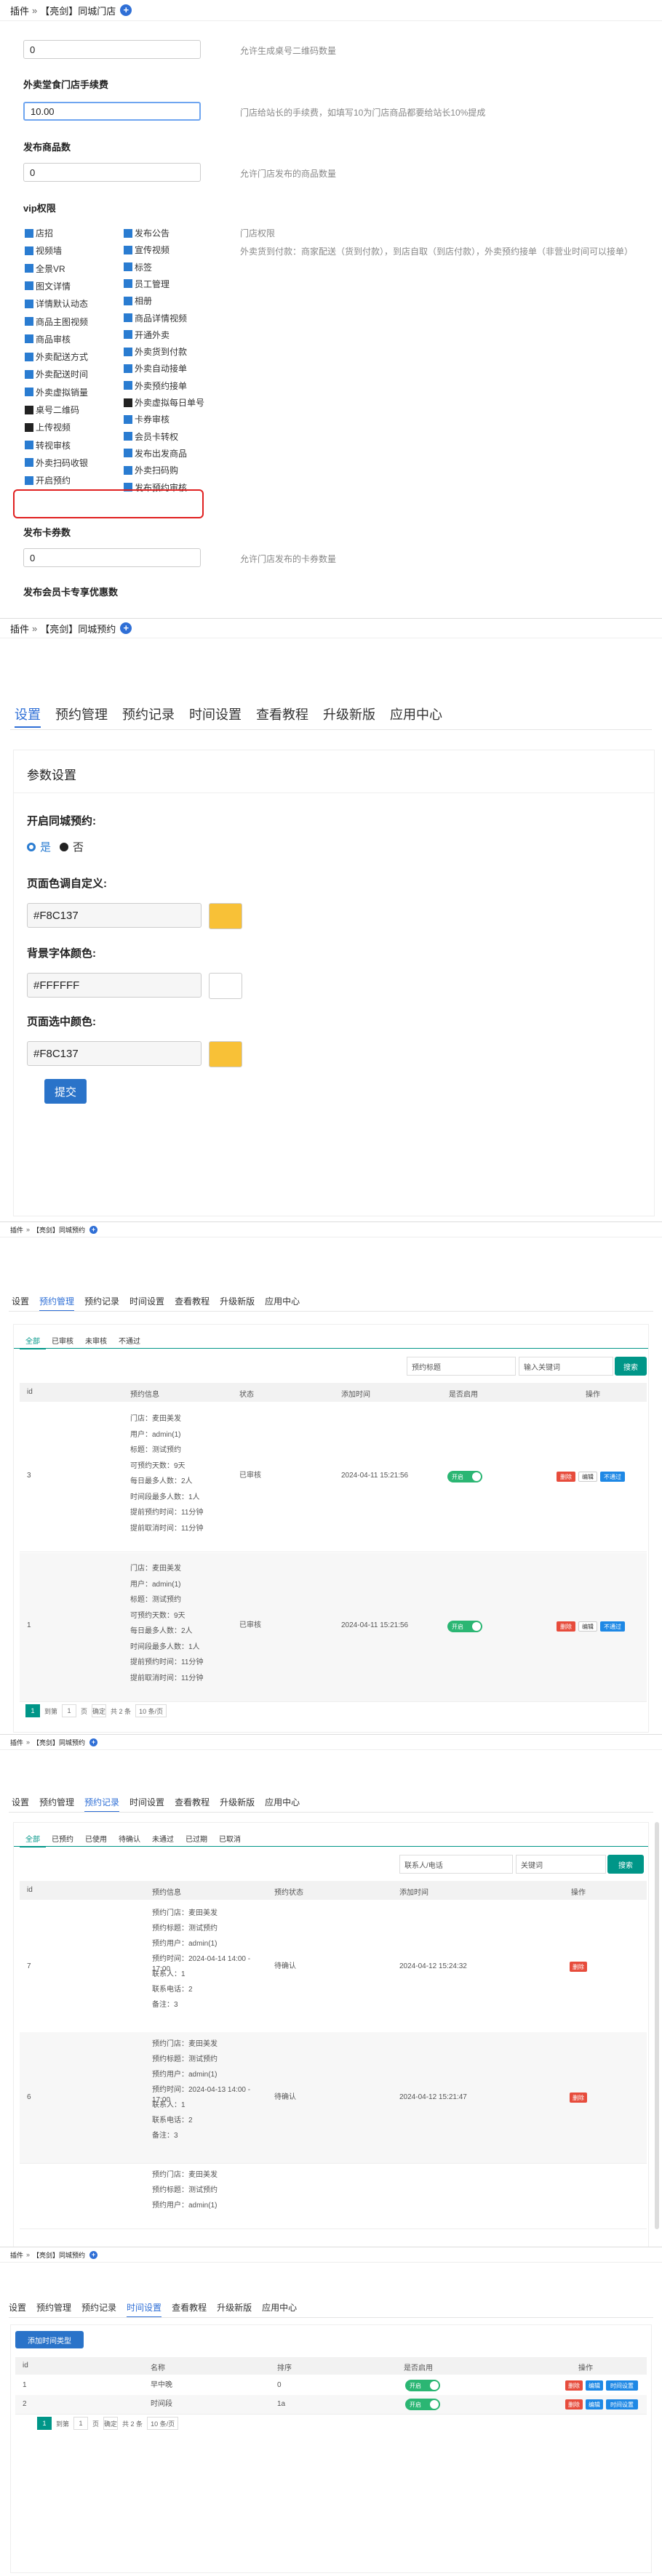 This screenshot has width=662, height=2576. I want to click on vip-checkbox-item: 外卖自动接单, so click(155, 368).